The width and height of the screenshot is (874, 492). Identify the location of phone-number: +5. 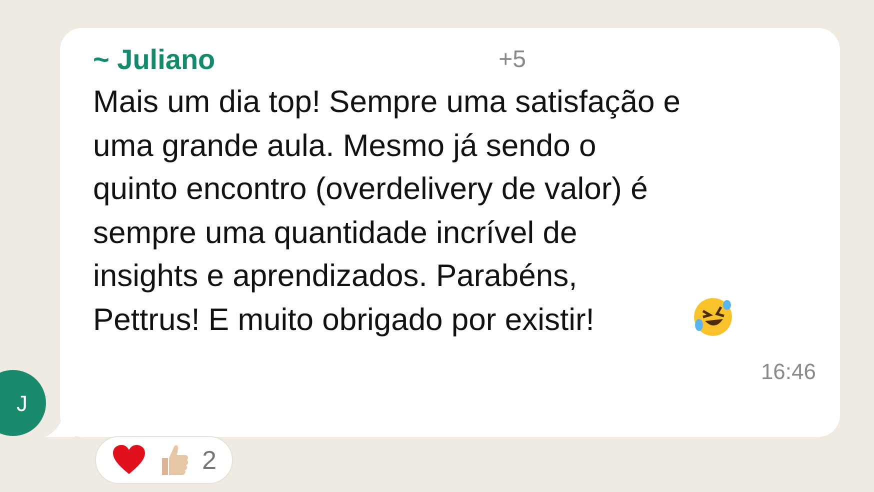
(512, 60).